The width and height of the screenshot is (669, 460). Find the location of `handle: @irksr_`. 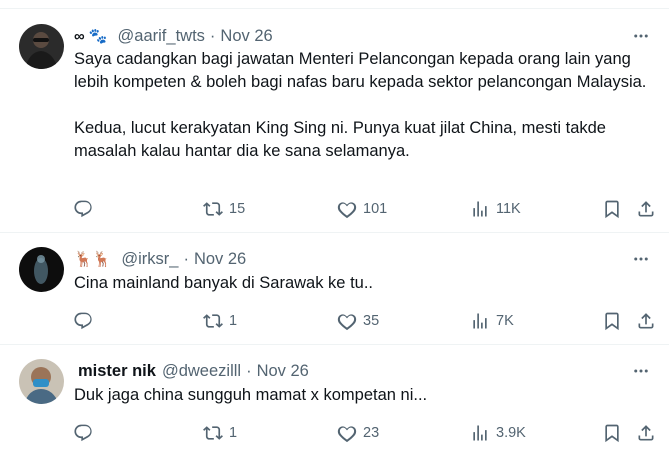

handle: @irksr_ is located at coordinates (149, 259).